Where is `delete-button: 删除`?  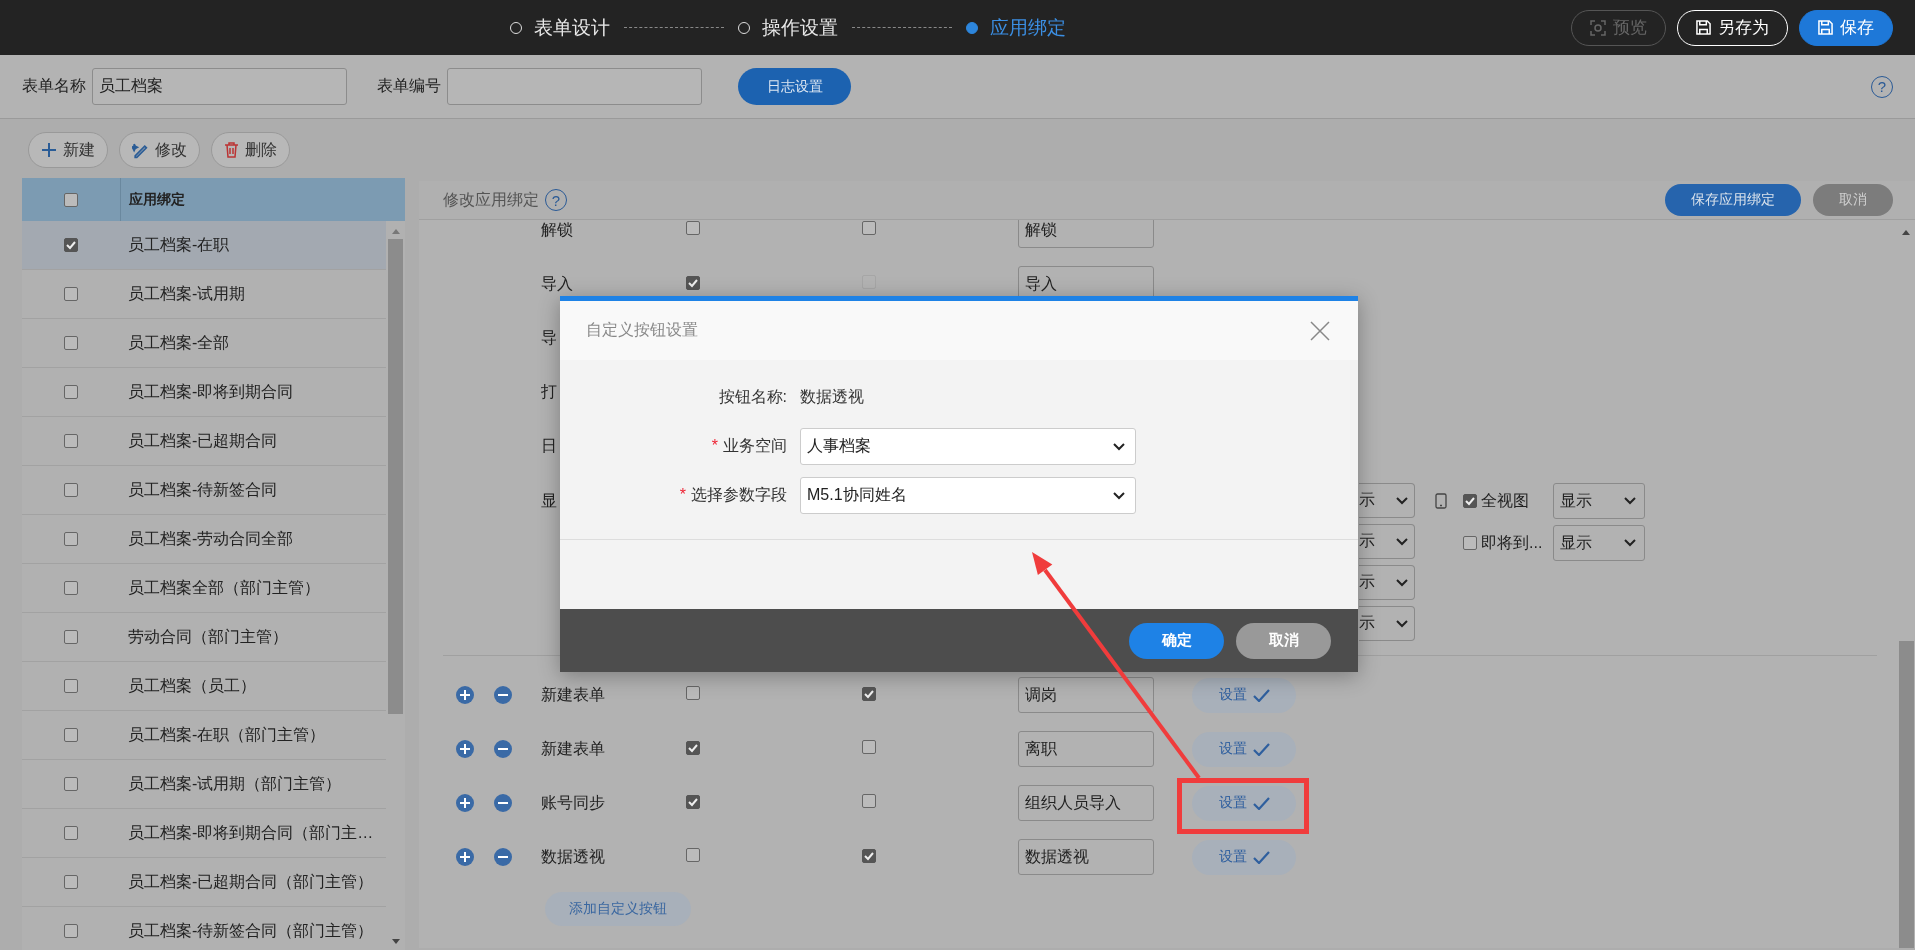 delete-button: 删除 is located at coordinates (250, 150).